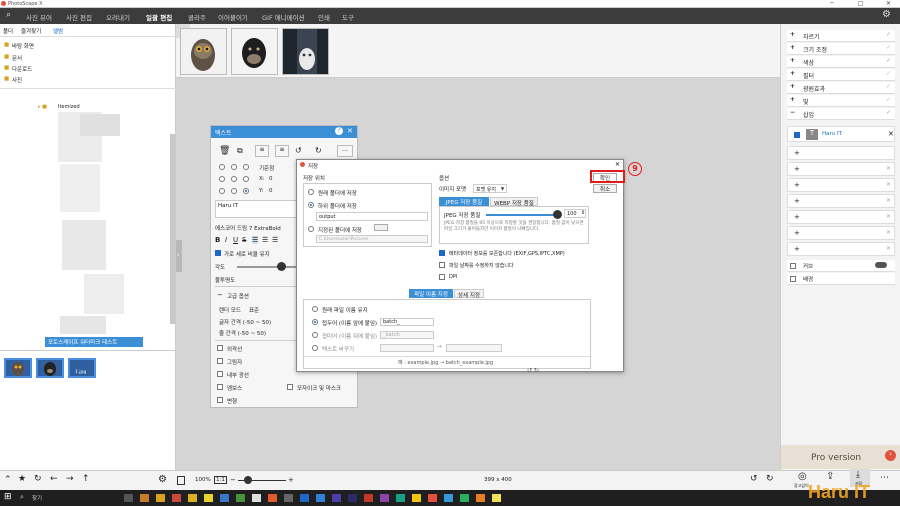 Image resolution: width=900 pixels, height=506 pixels. What do you see at coordinates (86, 479) in the screenshot?
I see `parent-folder-icon: ↑` at bounding box center [86, 479].